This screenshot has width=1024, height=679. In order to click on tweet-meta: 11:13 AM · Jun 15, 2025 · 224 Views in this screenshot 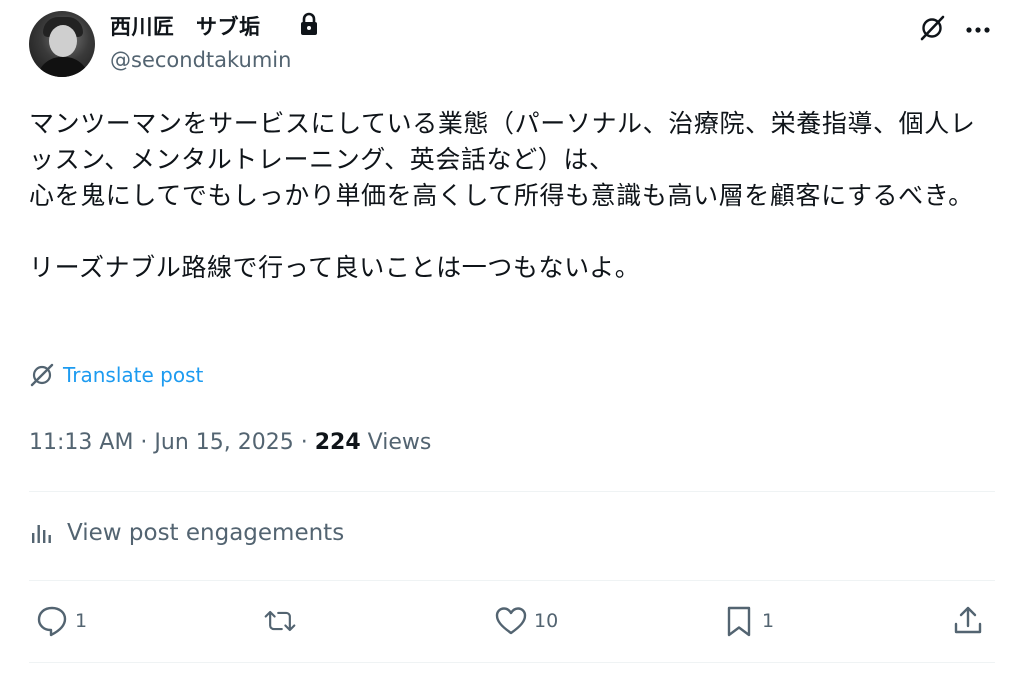, I will do `click(230, 442)`.